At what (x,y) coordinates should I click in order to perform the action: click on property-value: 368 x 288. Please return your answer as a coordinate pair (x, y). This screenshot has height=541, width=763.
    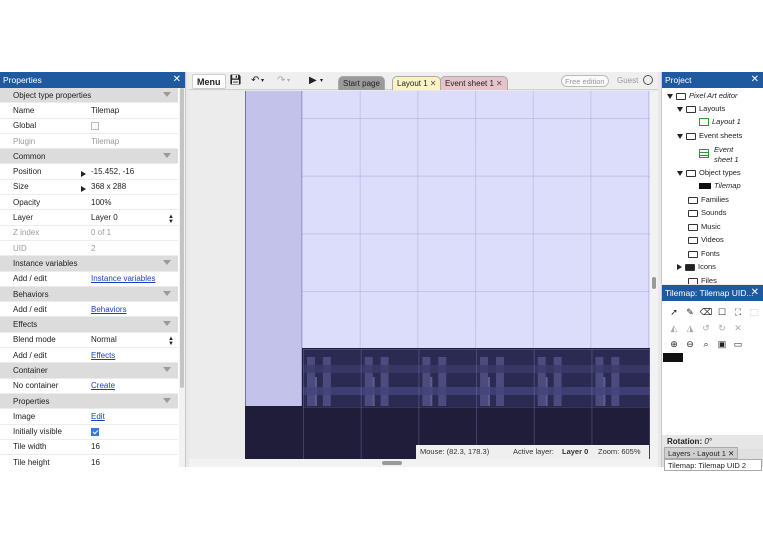
    Looking at the image, I should click on (127, 187).